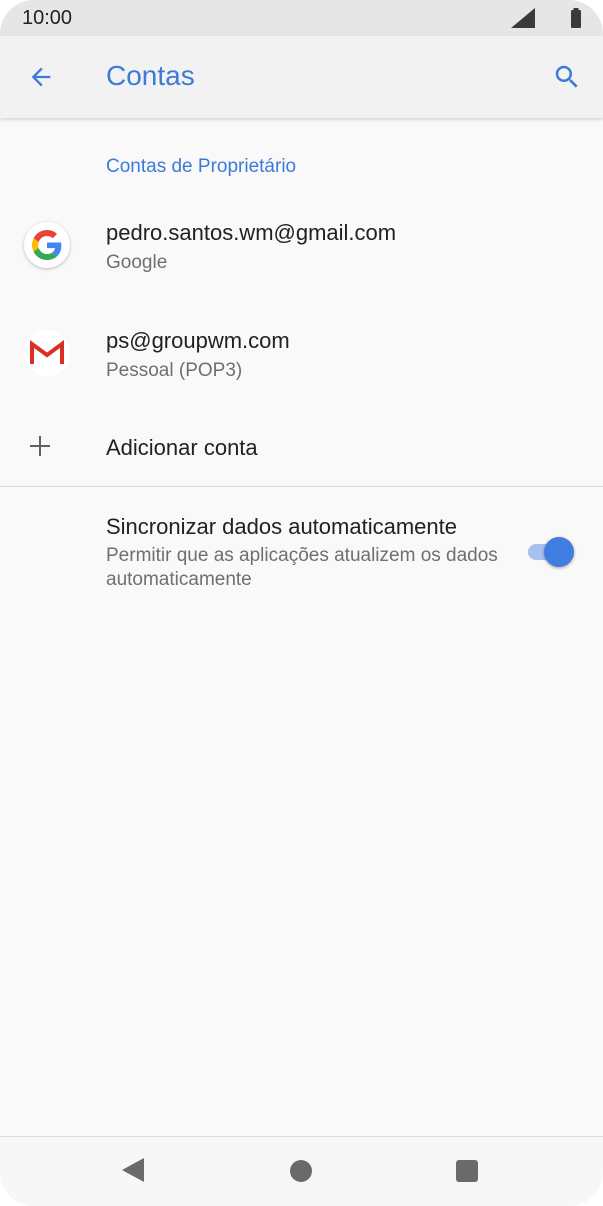 This screenshot has width=603, height=1206. Describe the element at coordinates (301, 356) in the screenshot. I see `account-item-pop3: ps@groupwm.com Pessoal (POP3)` at that location.